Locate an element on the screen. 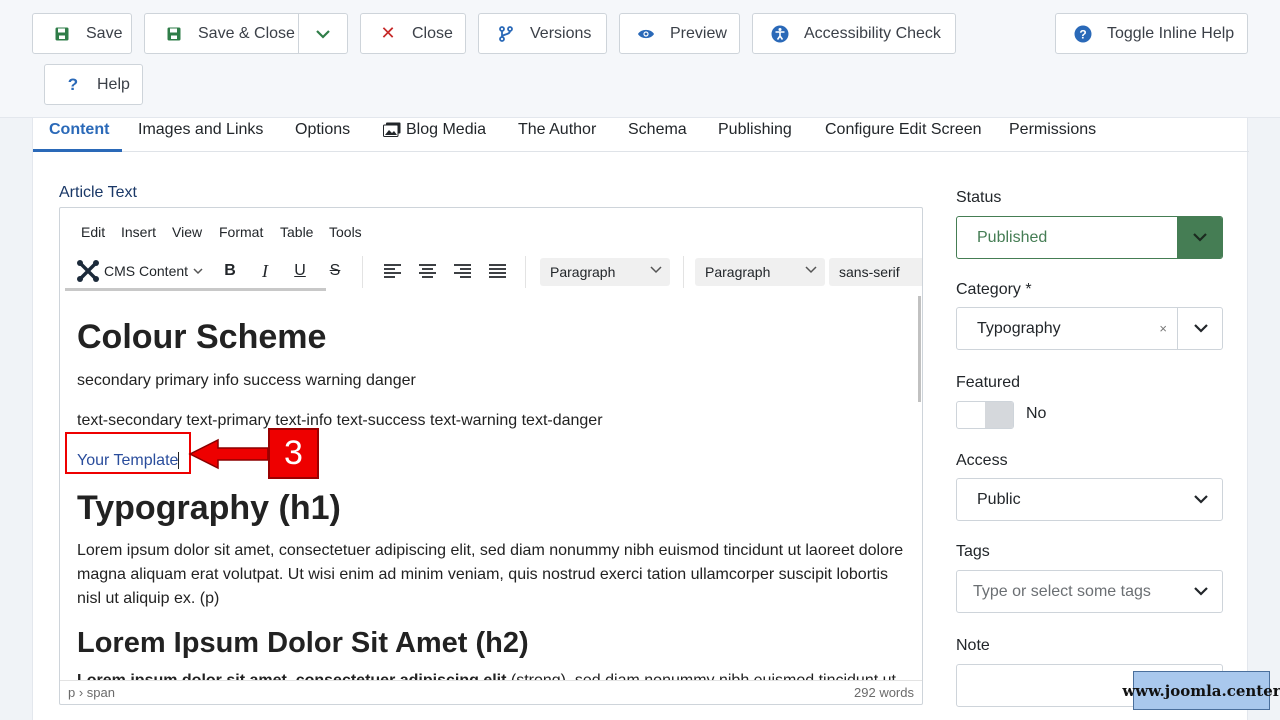  block-format-value: Paragraph is located at coordinates (583, 272).